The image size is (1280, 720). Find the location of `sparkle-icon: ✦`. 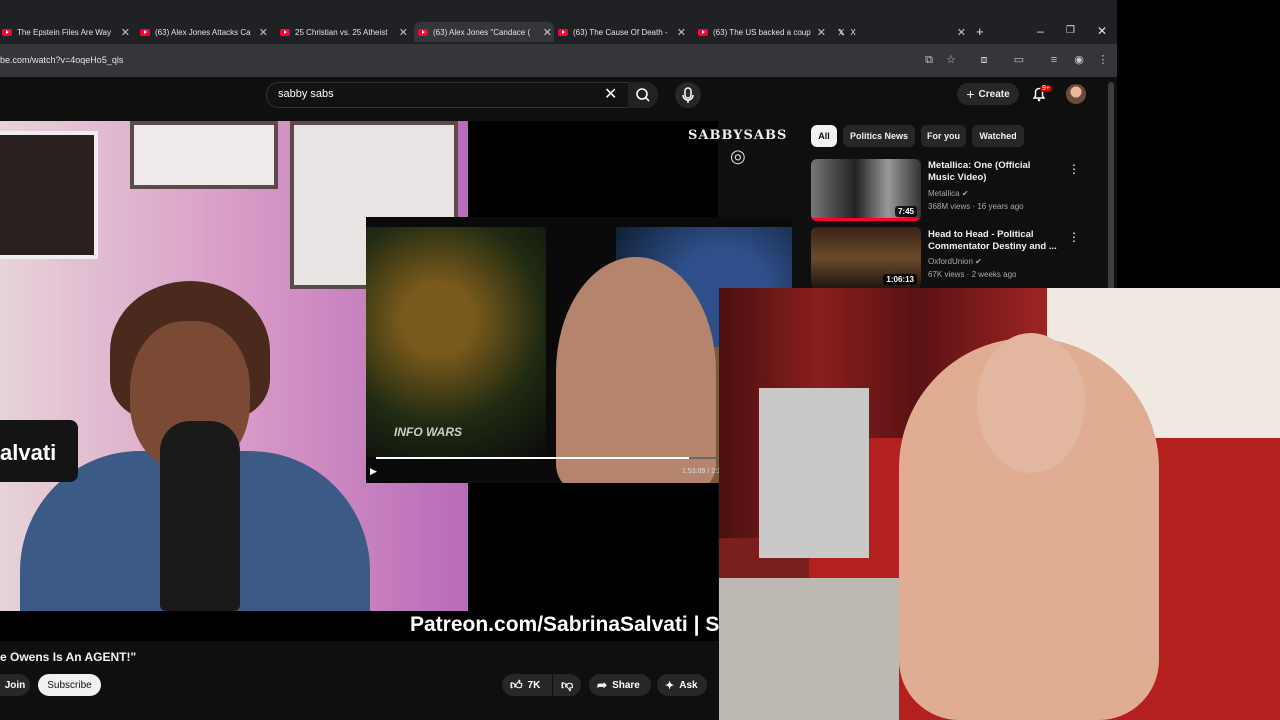

sparkle-icon: ✦ is located at coordinates (670, 685).